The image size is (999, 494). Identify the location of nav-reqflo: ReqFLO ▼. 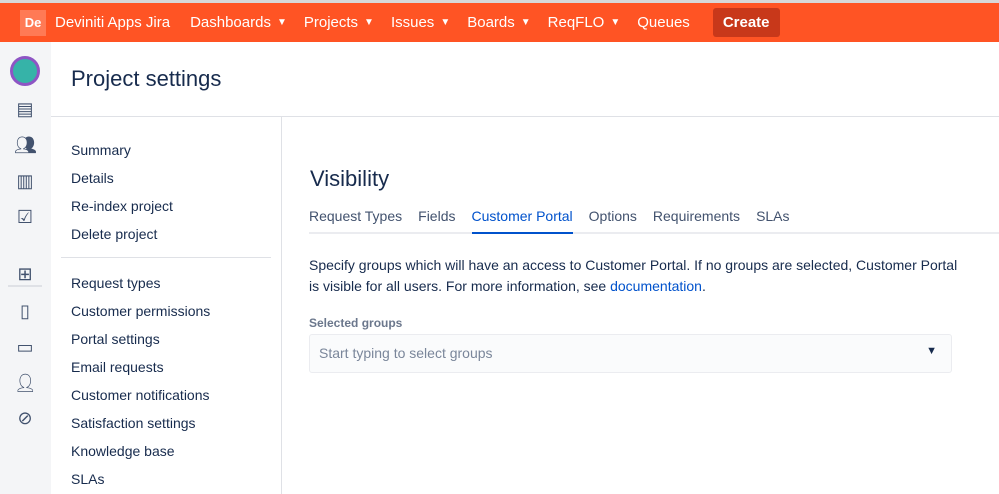
(584, 22).